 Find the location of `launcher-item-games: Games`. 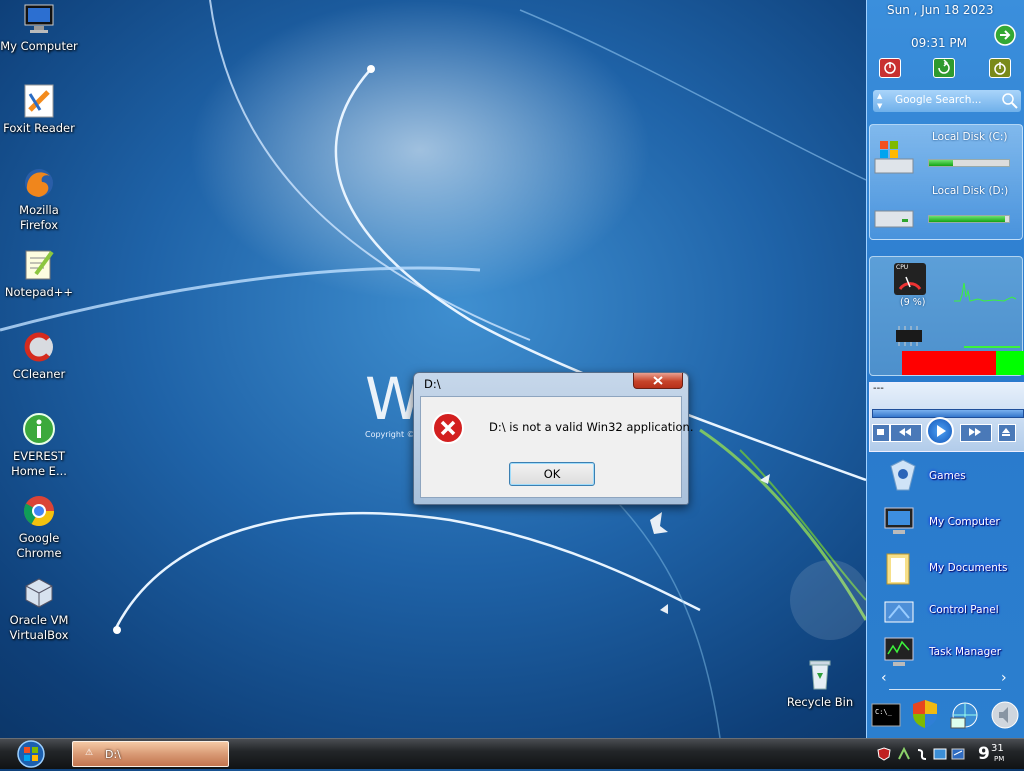

launcher-item-games: Games is located at coordinates (949, 476).